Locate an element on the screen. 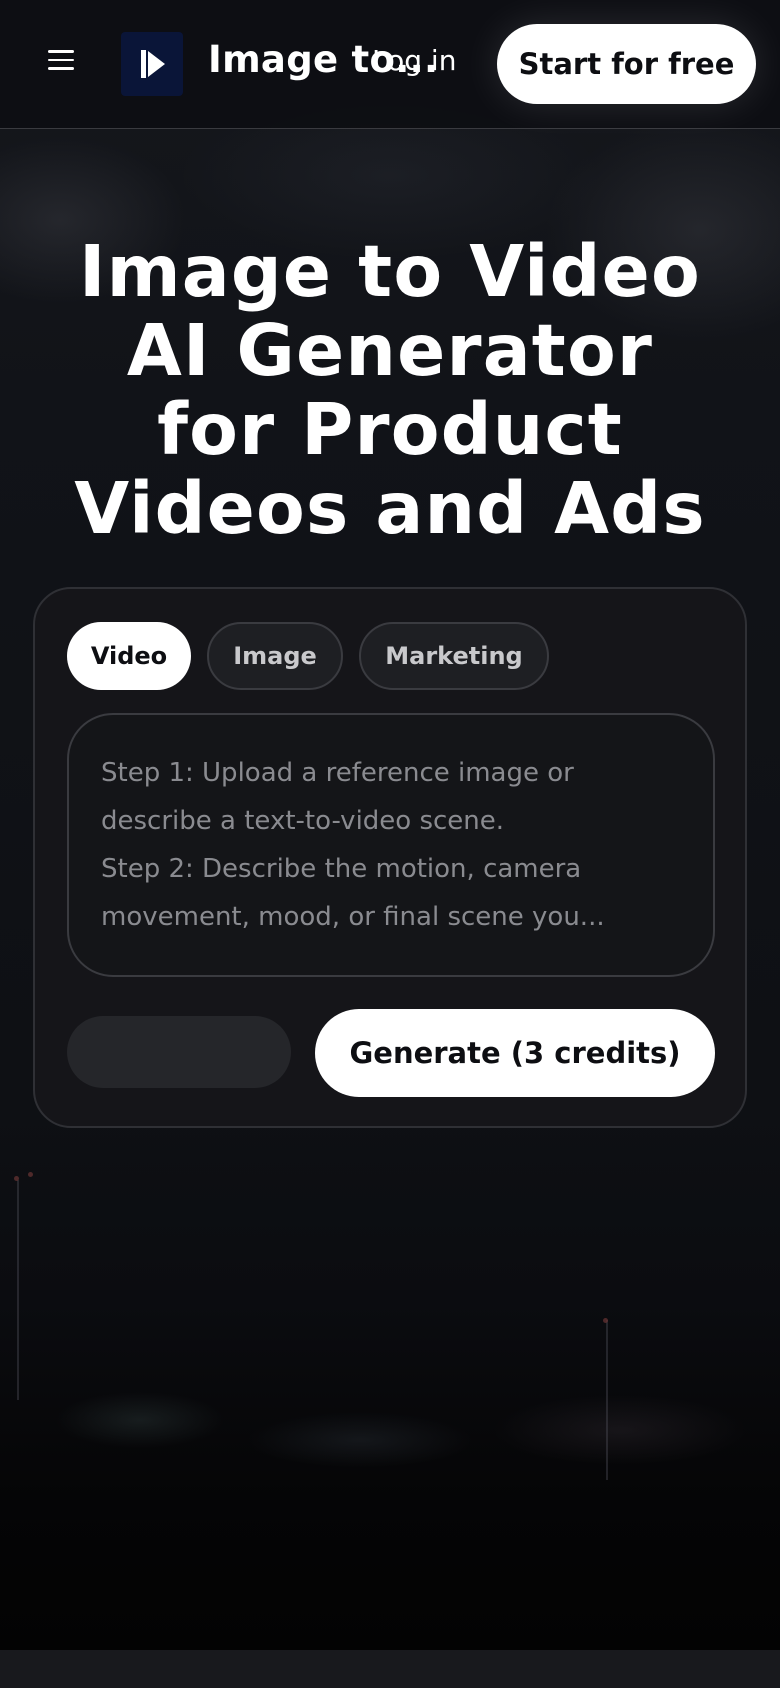 Image resolution: width=780 pixels, height=1688 pixels. generate-button: Generate (3 credits) is located at coordinates (515, 1053).